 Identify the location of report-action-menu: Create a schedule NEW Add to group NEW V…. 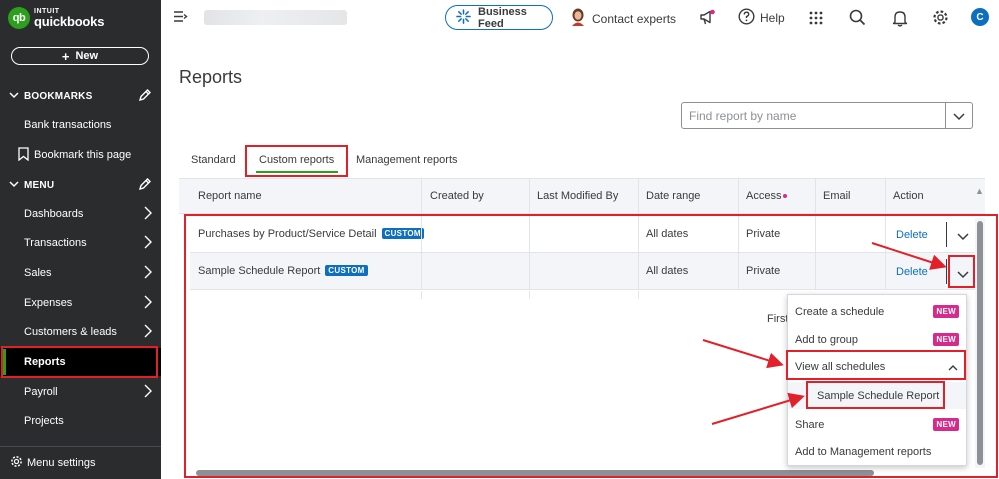
(877, 380).